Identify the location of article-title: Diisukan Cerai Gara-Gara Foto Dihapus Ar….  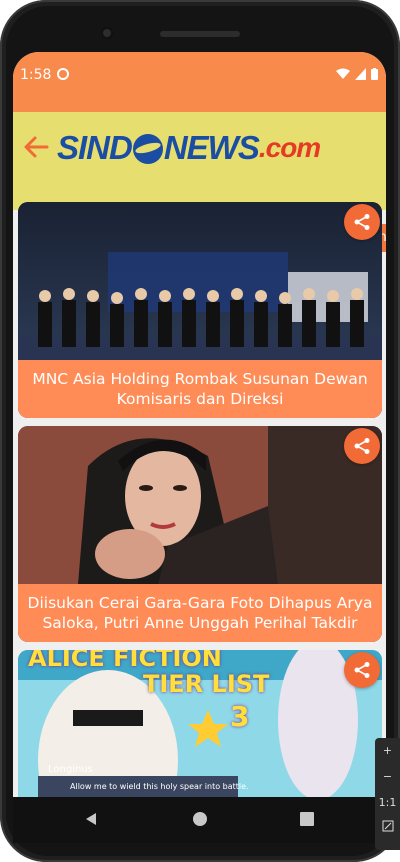
(200, 613).